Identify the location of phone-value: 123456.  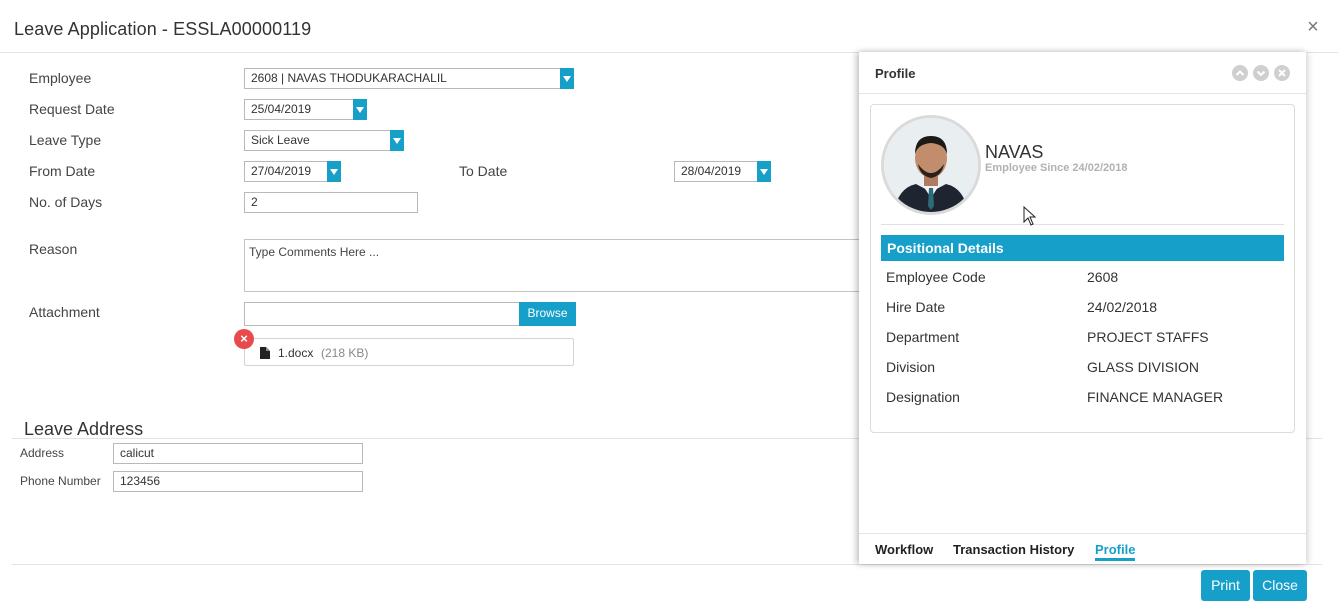
(140, 481).